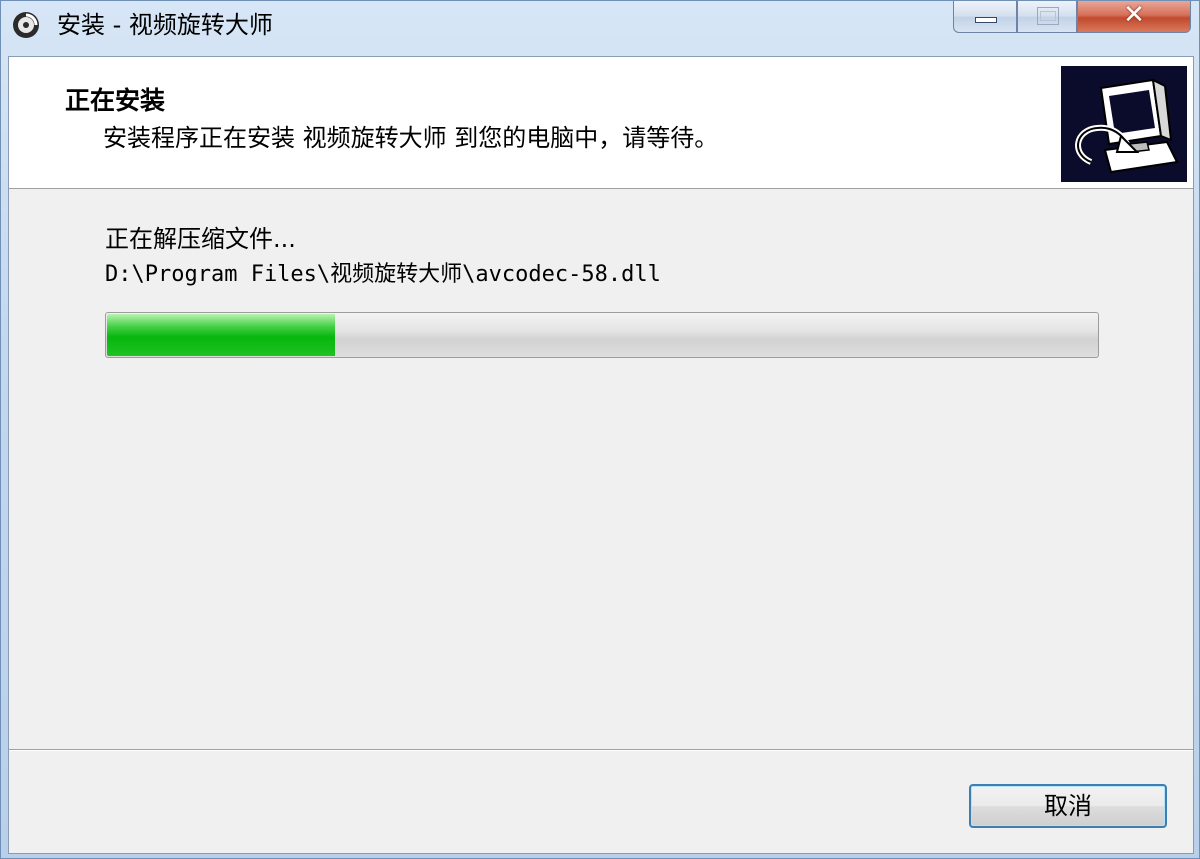 The image size is (1200, 859). Describe the element at coordinates (601, 750) in the screenshot. I see `footer-divider` at that location.